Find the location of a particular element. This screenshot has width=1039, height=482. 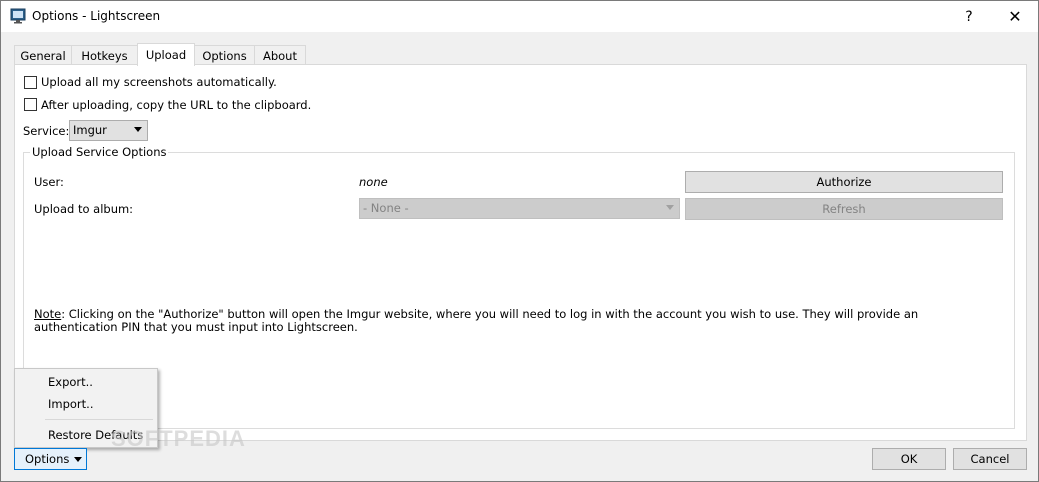

auto-upload-label: Upload all my screenshots automatically. is located at coordinates (159, 82).